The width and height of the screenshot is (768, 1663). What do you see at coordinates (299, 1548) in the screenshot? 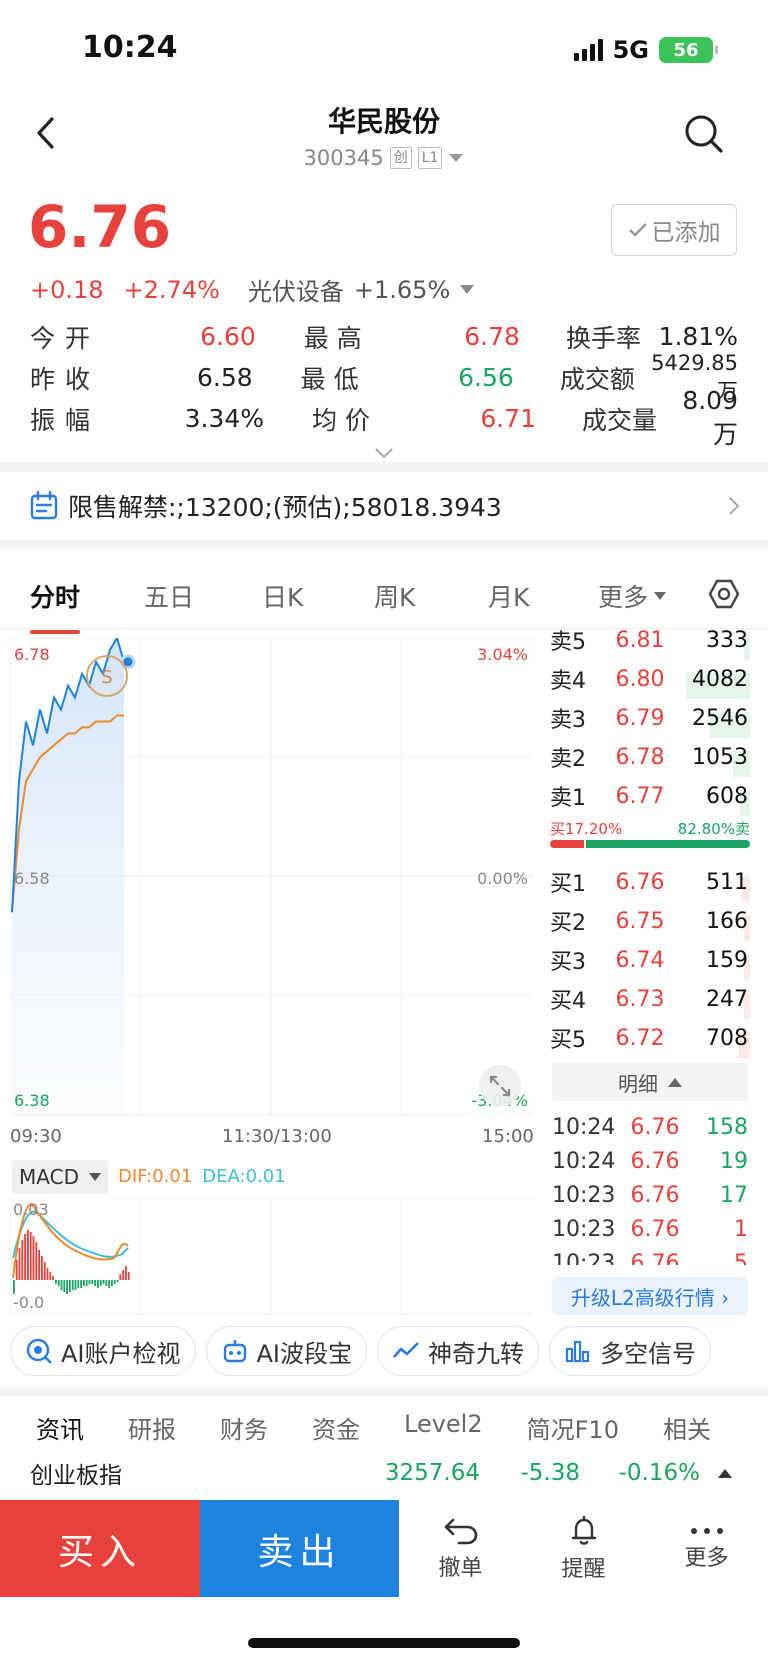
I see `sell-button: 卖出` at bounding box center [299, 1548].